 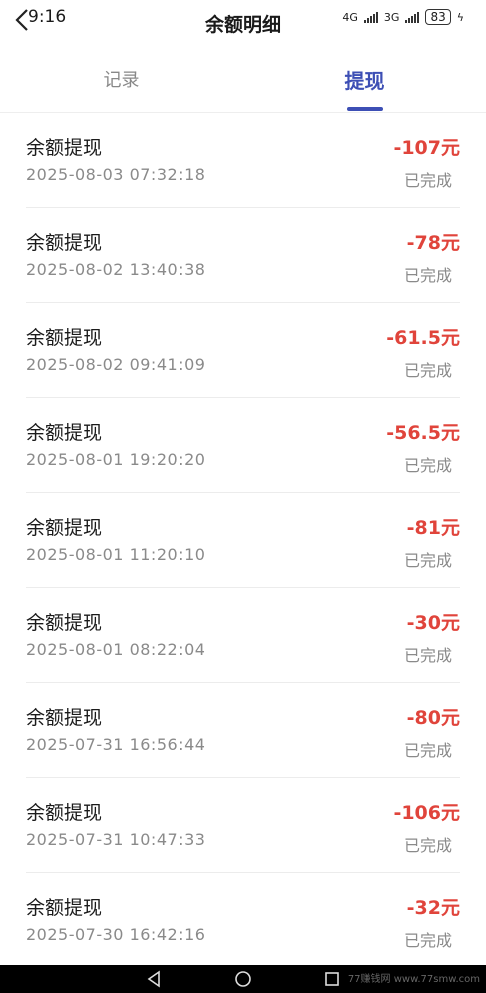 What do you see at coordinates (433, 908) in the screenshot?
I see `record-amount: -32元` at bounding box center [433, 908].